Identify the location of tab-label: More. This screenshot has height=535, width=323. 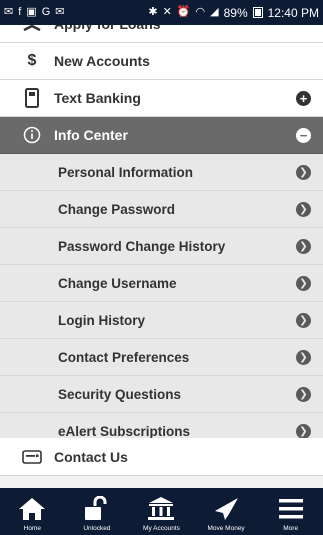
(291, 528).